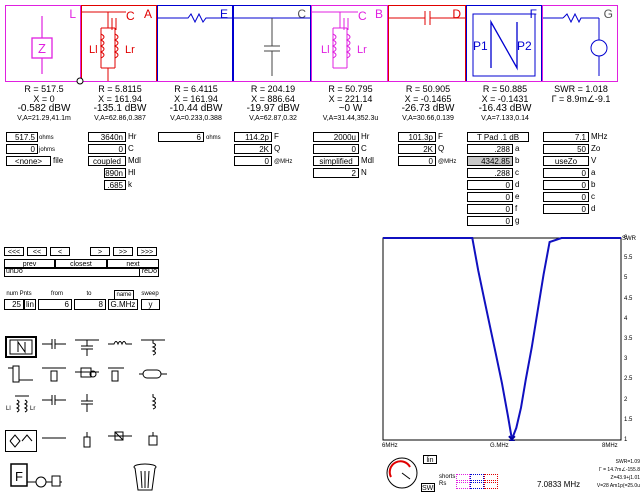  I want to click on to-input: 8, so click(90, 304).